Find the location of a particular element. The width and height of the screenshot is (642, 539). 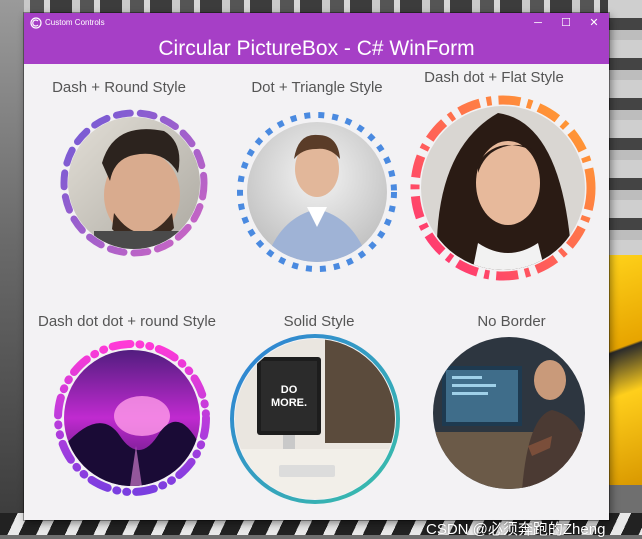

svg-text: DO is located at coordinates (289, 390).